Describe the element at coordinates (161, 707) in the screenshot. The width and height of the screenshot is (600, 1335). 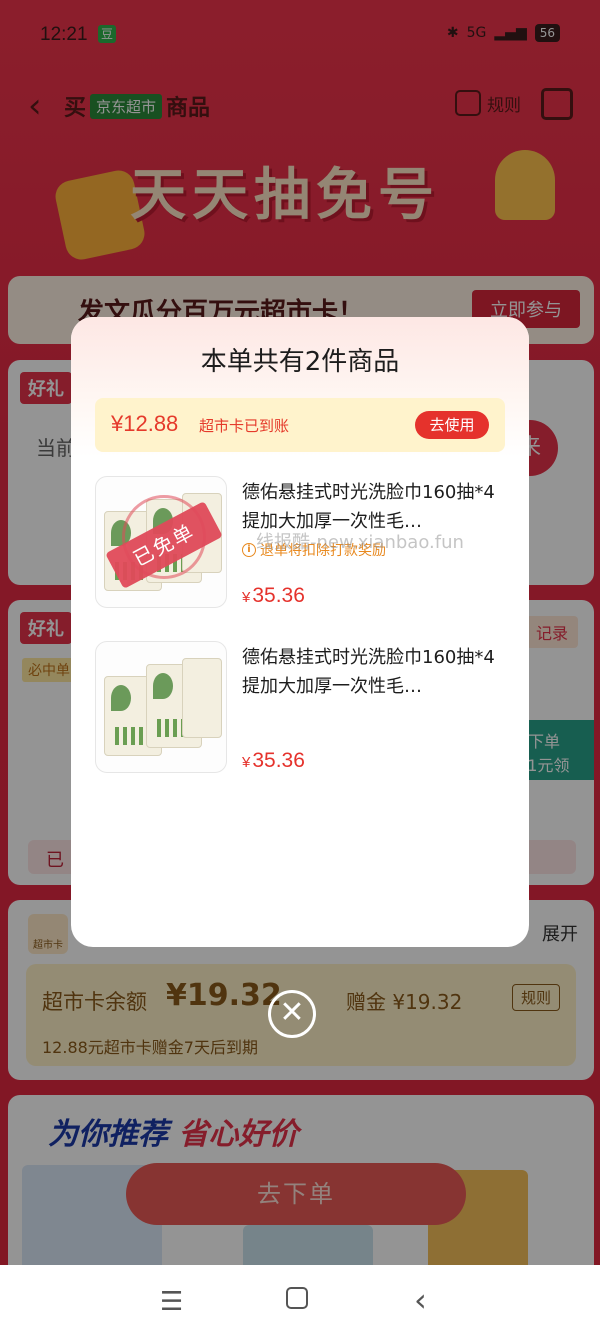
I see `product-image` at that location.